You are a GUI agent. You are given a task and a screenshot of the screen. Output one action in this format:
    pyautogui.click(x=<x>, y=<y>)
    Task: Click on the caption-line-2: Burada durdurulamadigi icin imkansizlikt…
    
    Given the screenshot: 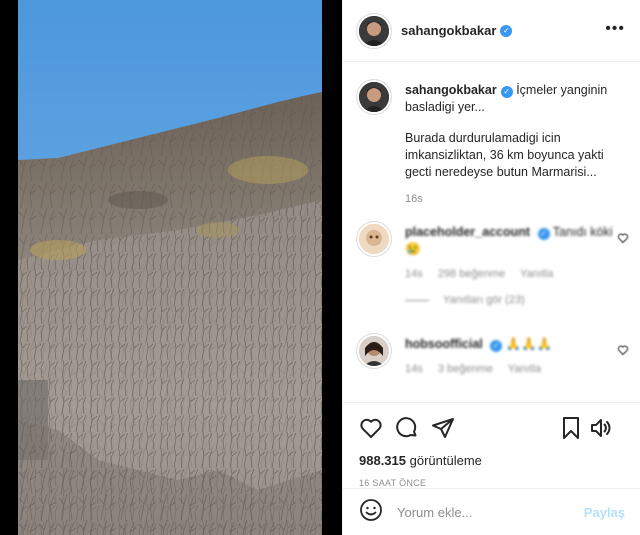 What is the action you would take?
    pyautogui.click(x=504, y=155)
    